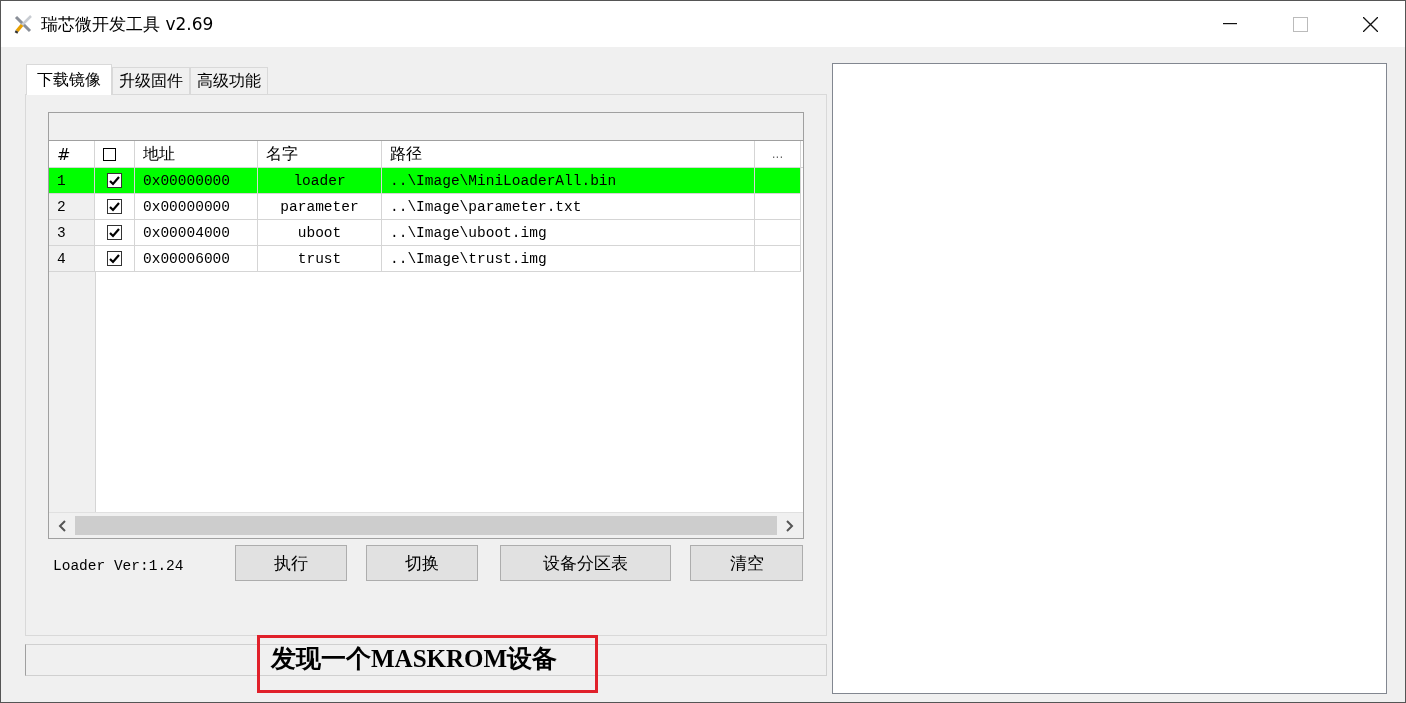 The width and height of the screenshot is (1406, 703). What do you see at coordinates (62, 525) in the screenshot?
I see `scroll-left-icon` at bounding box center [62, 525].